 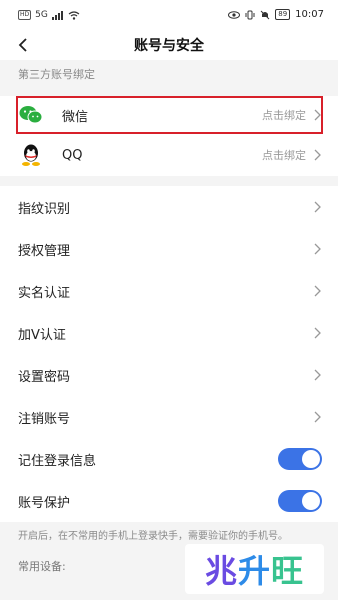 I want to click on authorization-row: 授权管理, so click(x=169, y=249).